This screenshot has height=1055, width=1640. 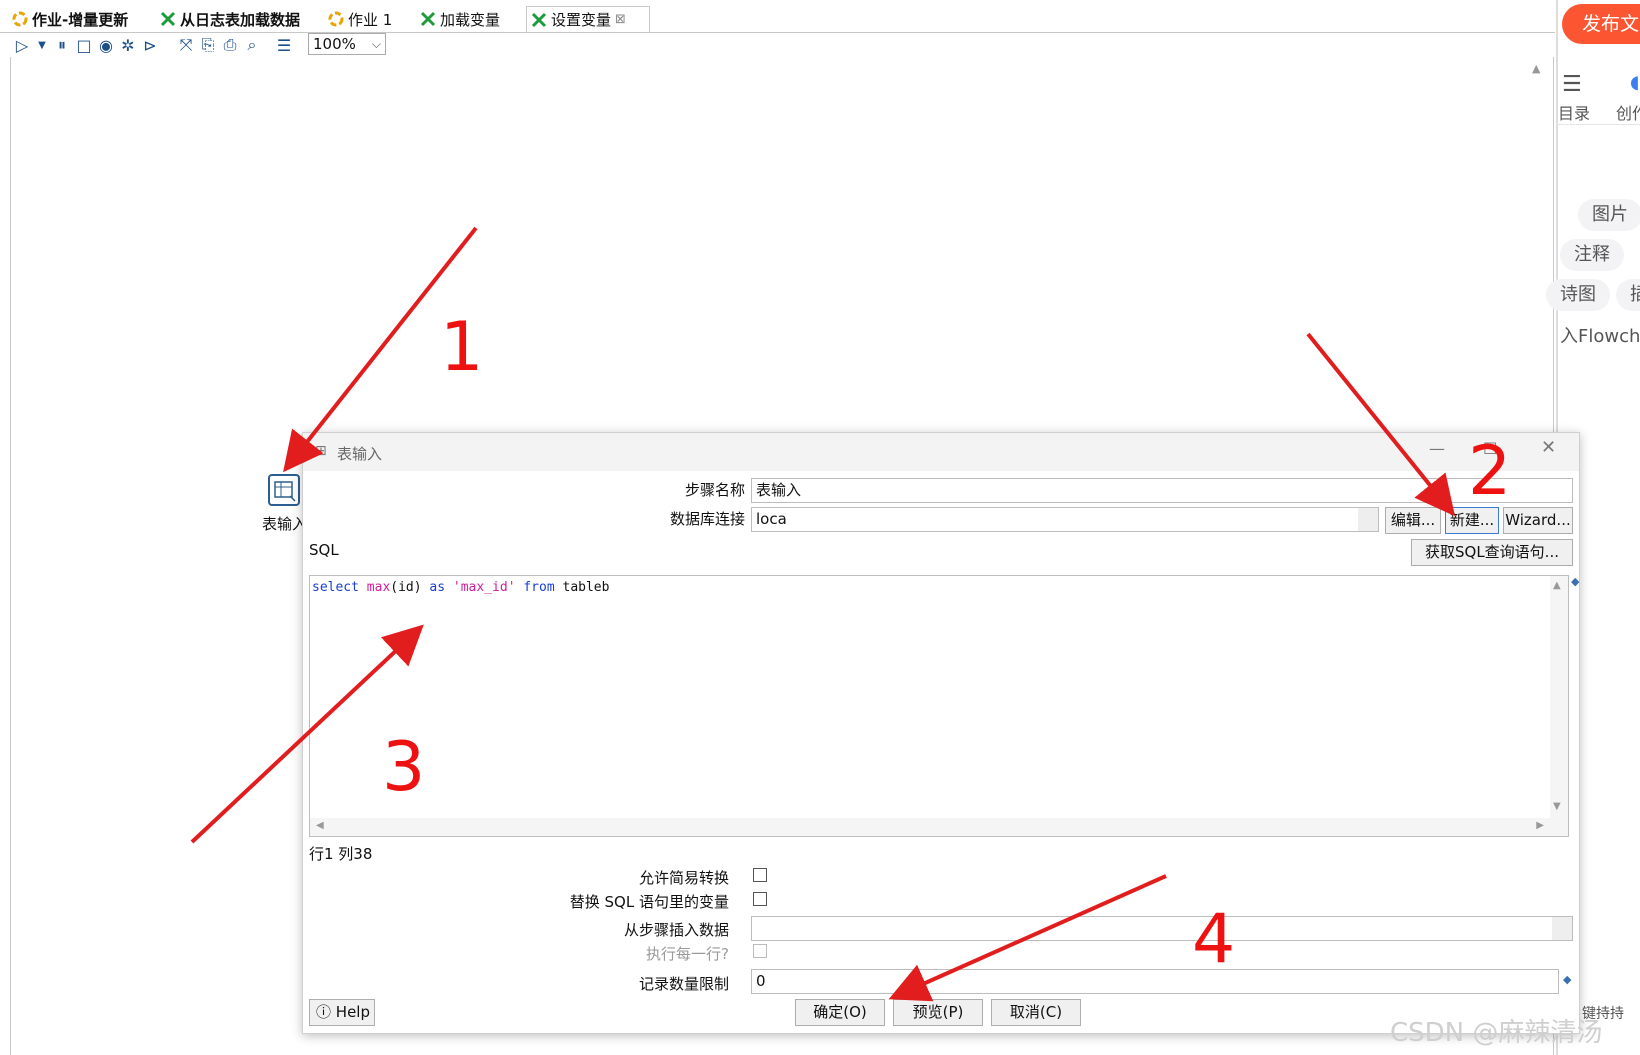 I want to click on annotation-number-2: 2, so click(x=1490, y=471).